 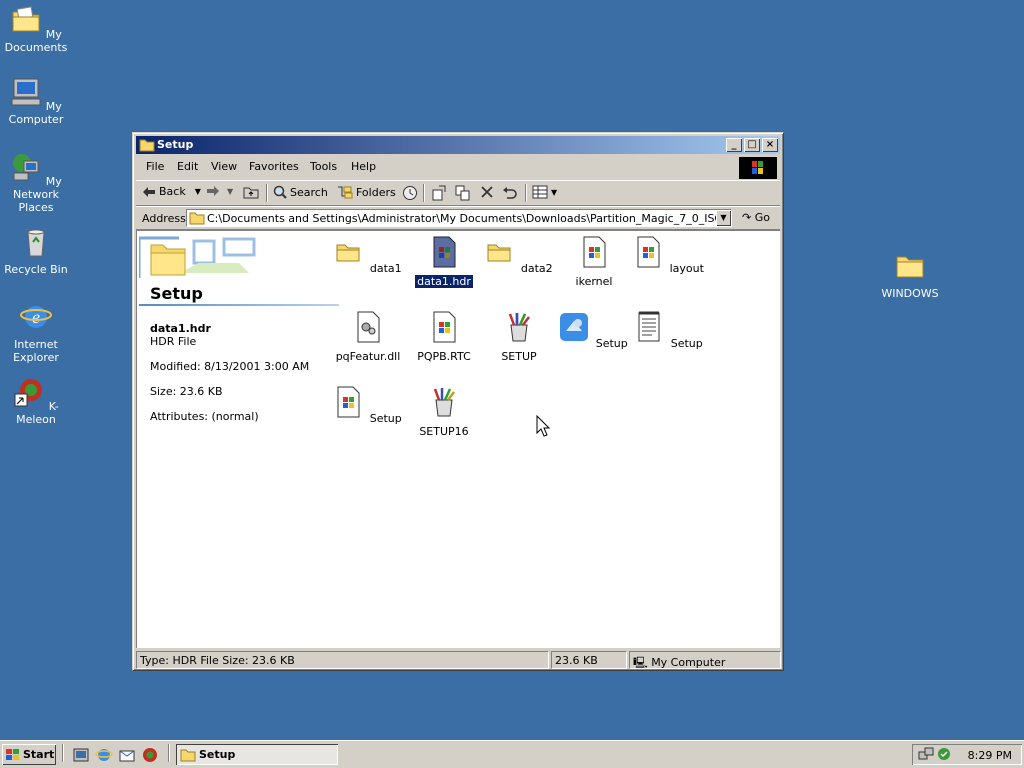 I want to click on history-button, so click(x=410, y=193).